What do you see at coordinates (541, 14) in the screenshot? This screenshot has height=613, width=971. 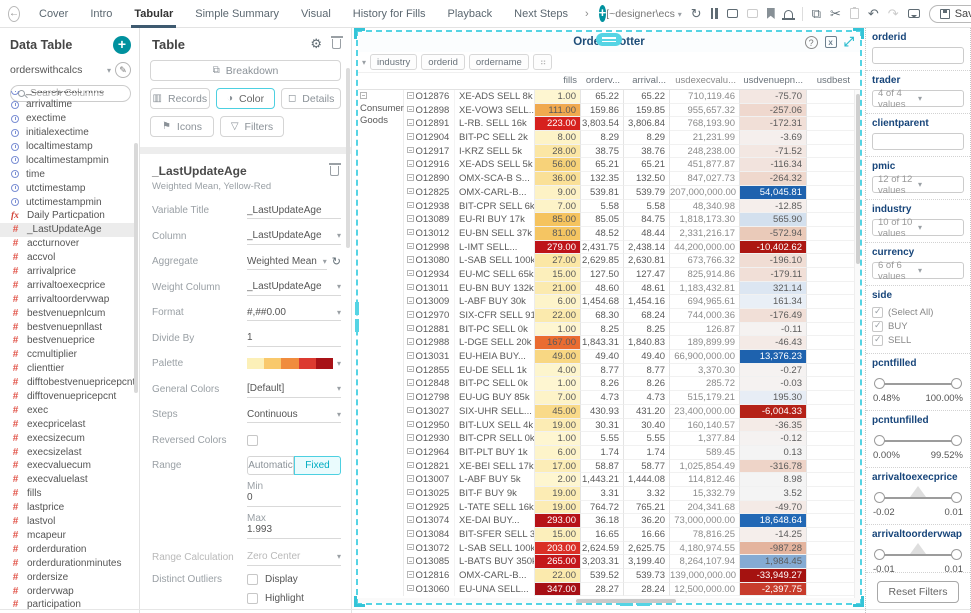 I see `tab-next-steps: Next Steps` at bounding box center [541, 14].